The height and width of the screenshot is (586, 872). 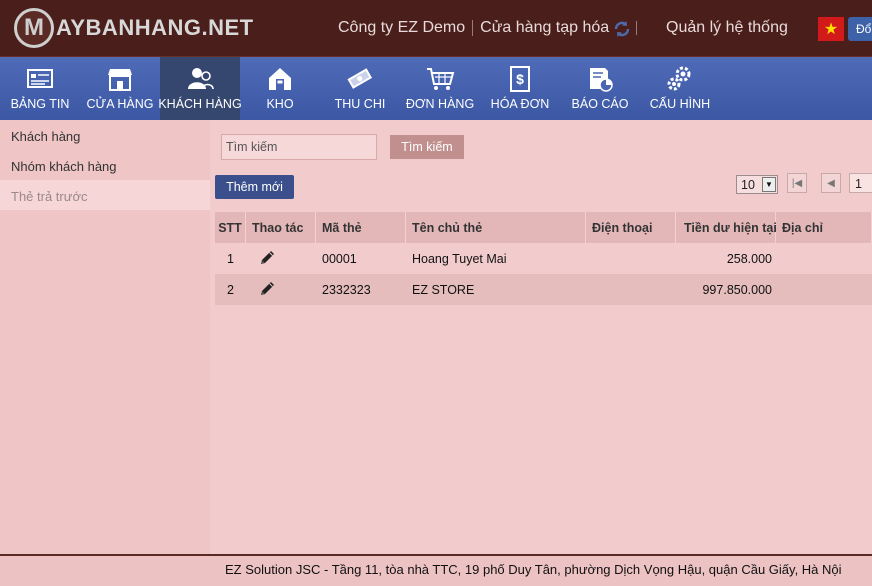 What do you see at coordinates (496, 227) in the screenshot?
I see `col-card-owner: Tên chủ thẻ` at bounding box center [496, 227].